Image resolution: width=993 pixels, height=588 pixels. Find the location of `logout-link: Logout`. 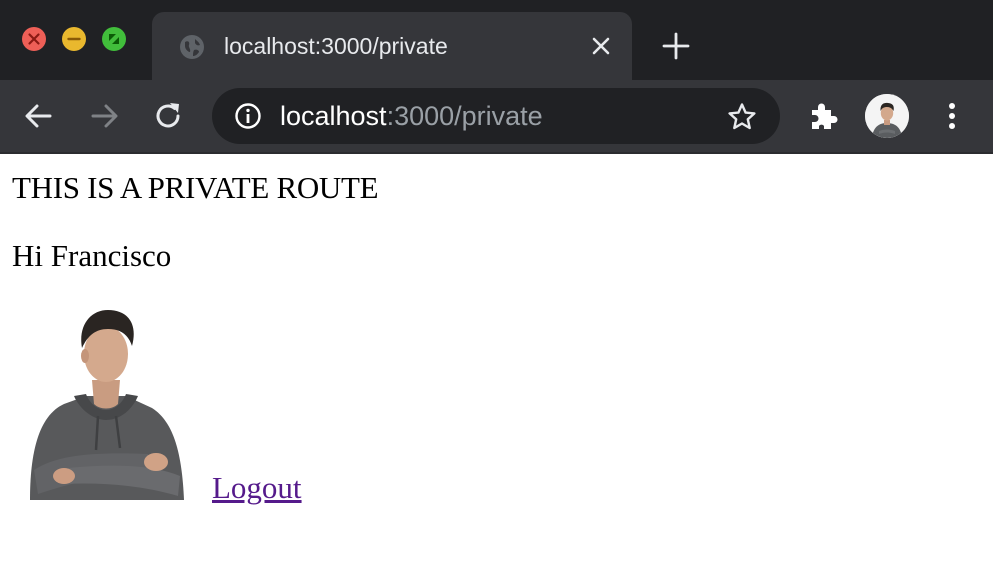

logout-link: Logout is located at coordinates (257, 488).